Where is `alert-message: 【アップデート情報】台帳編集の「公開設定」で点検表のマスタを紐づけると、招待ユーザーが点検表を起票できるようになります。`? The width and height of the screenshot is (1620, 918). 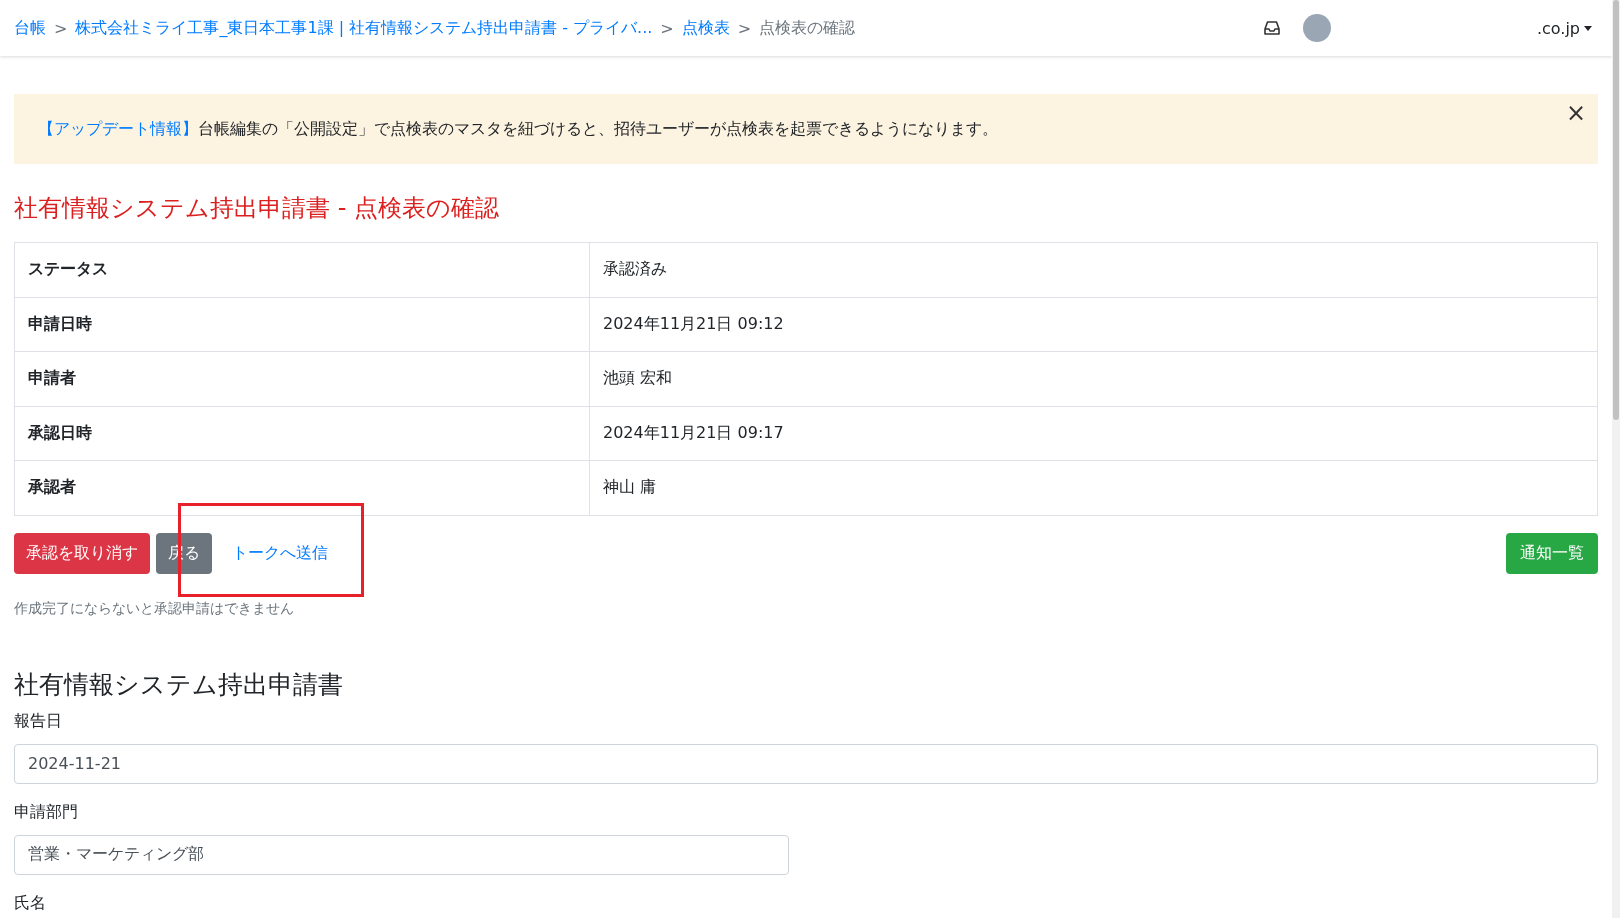 alert-message: 【アップデート情報】台帳編集の「公開設定」で点検表のマスタを紐づけると、招待ユーザーが点検表を起票できるようになります。 is located at coordinates (518, 129).